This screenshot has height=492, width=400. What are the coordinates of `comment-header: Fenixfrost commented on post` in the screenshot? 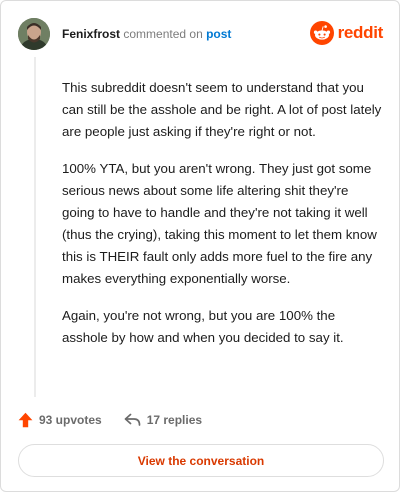 It's located at (146, 34).